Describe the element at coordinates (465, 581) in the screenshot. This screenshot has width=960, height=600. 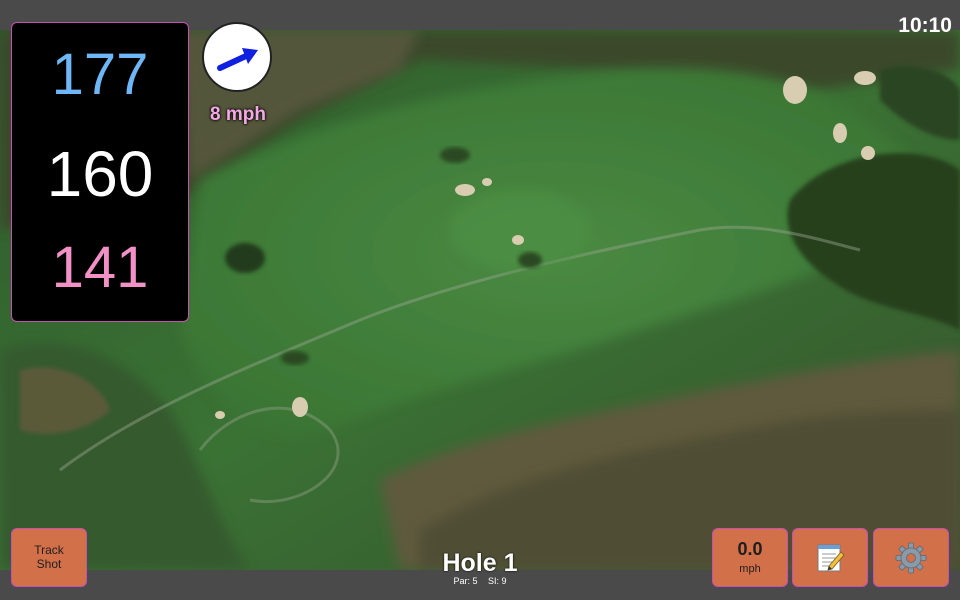
I see `hole-par: Par: 5` at that location.